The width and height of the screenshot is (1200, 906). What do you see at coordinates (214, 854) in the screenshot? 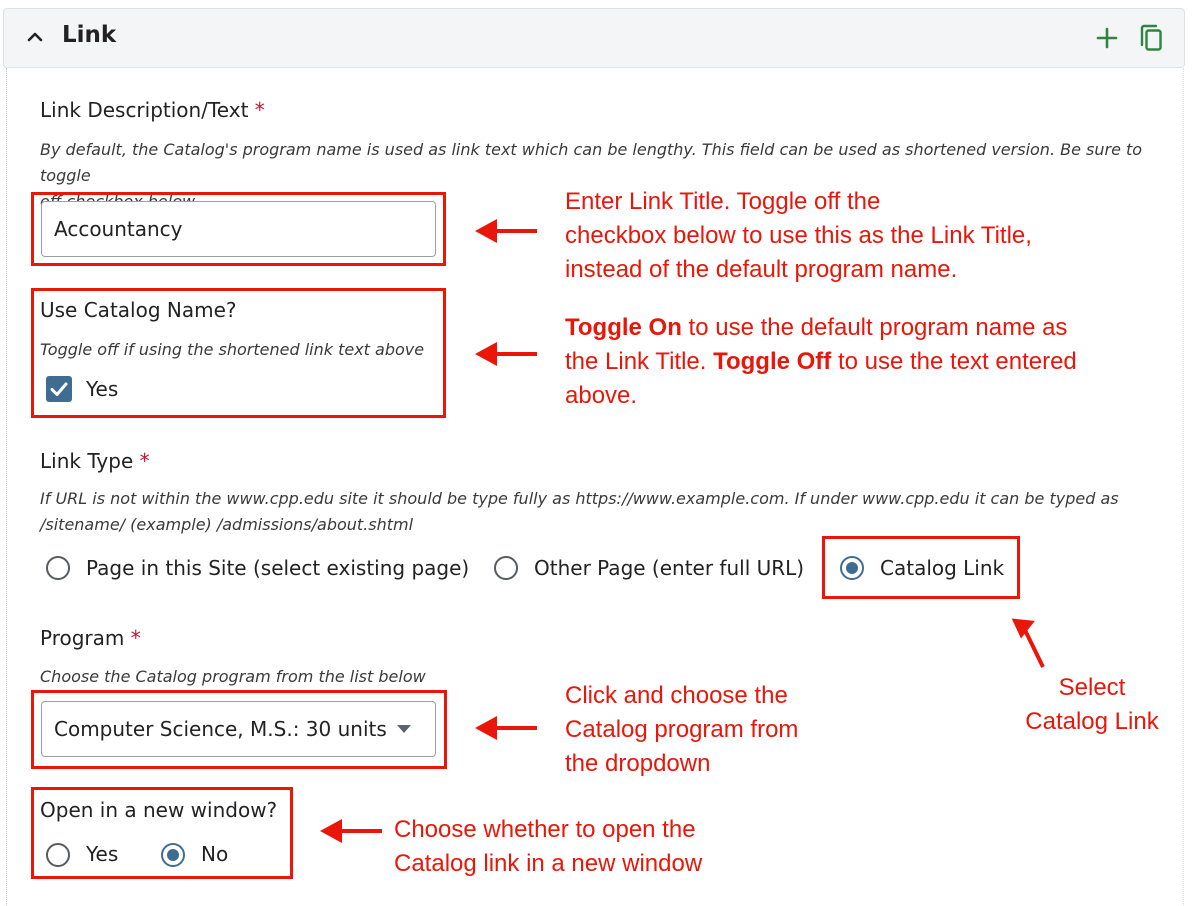
I see `radio-new-window-no-label: No` at bounding box center [214, 854].